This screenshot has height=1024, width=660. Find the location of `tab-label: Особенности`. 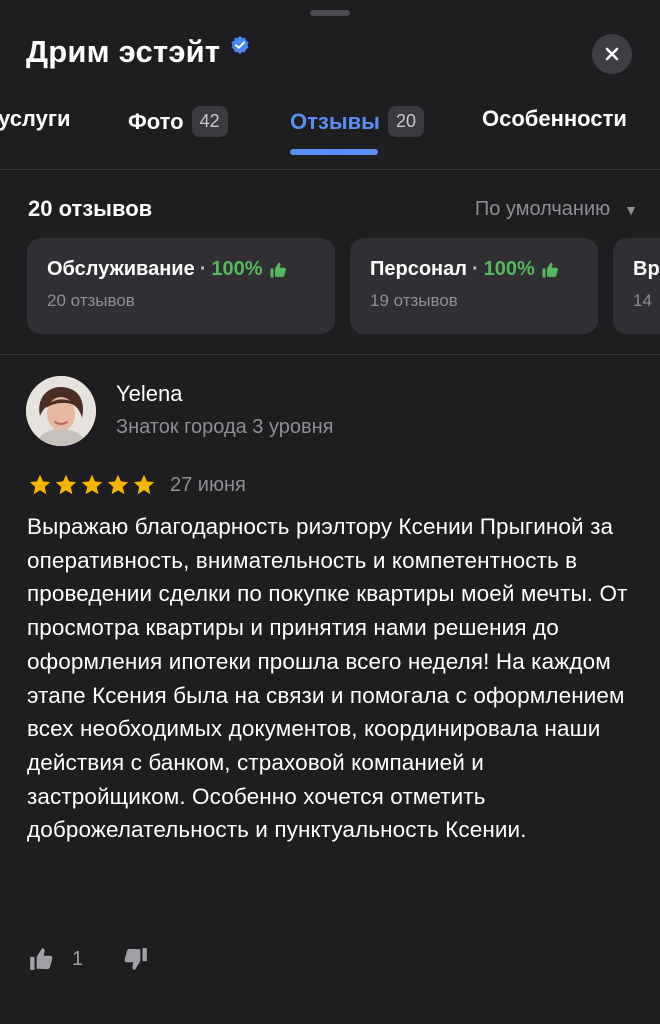

tab-label: Особенности is located at coordinates (554, 118).